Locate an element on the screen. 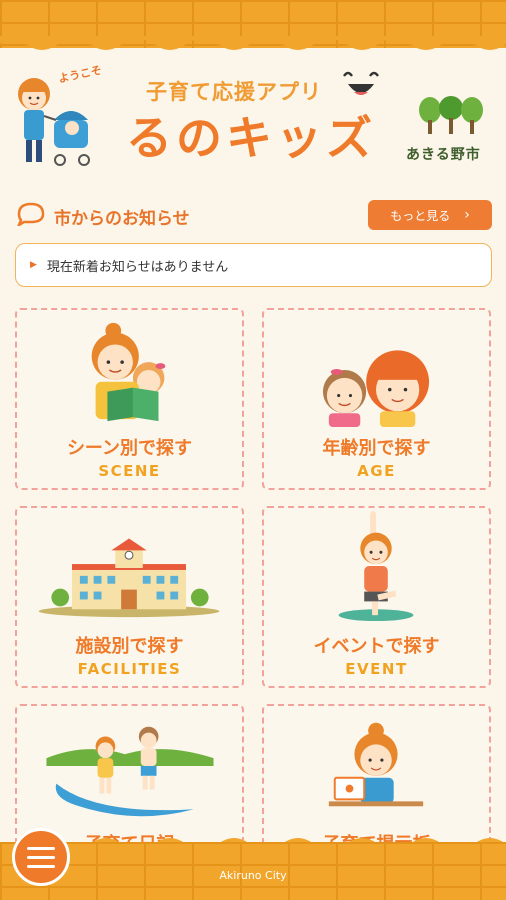  wave-divider-top is located at coordinates (253, 43).